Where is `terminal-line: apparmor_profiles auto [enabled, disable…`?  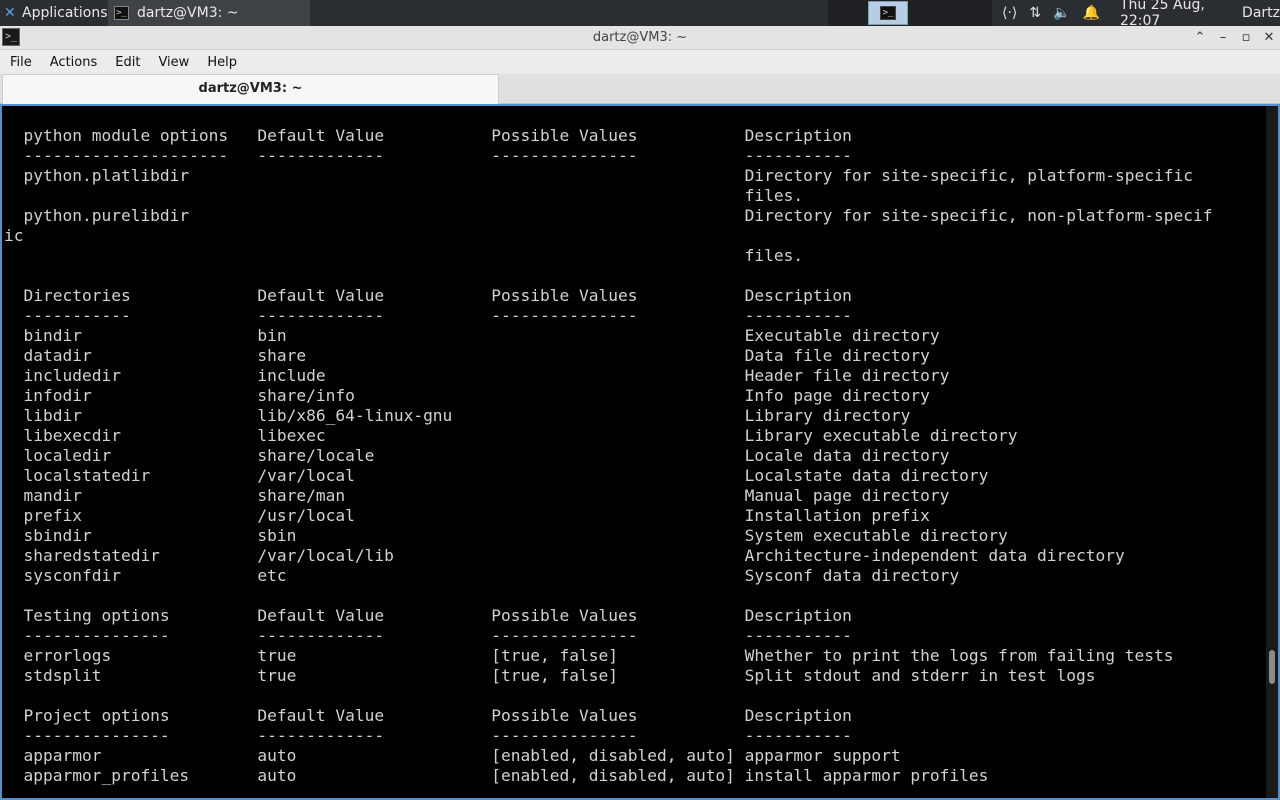 terminal-line: apparmor_profiles auto [enabled, disable… is located at coordinates (496, 775).